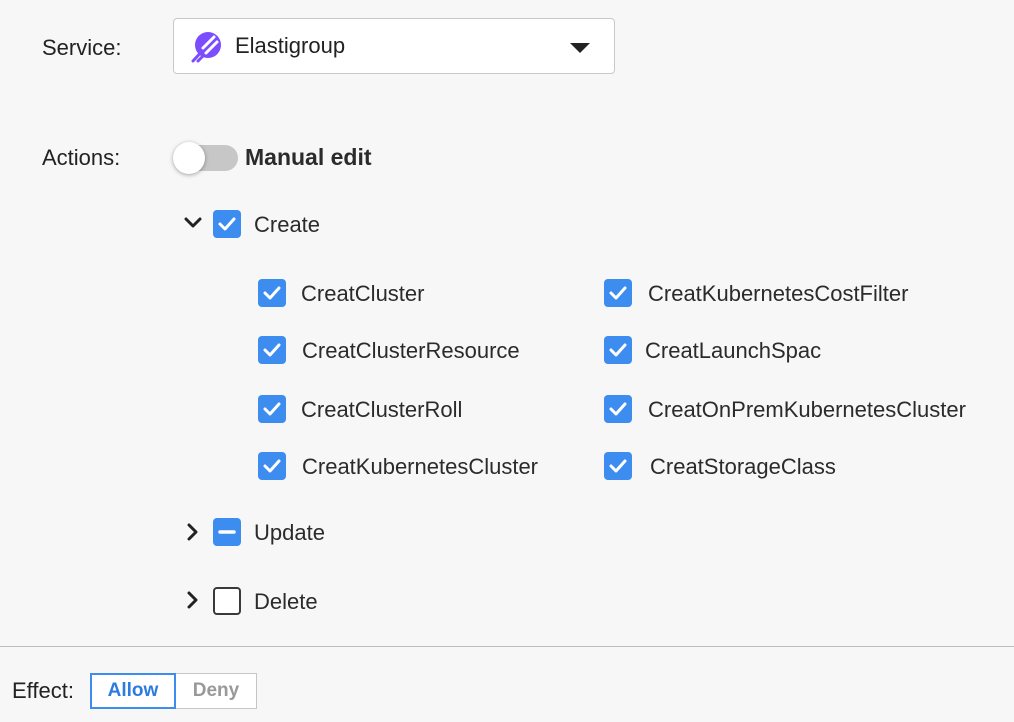  What do you see at coordinates (193, 223) in the screenshot?
I see `chevron-down-icon` at bounding box center [193, 223].